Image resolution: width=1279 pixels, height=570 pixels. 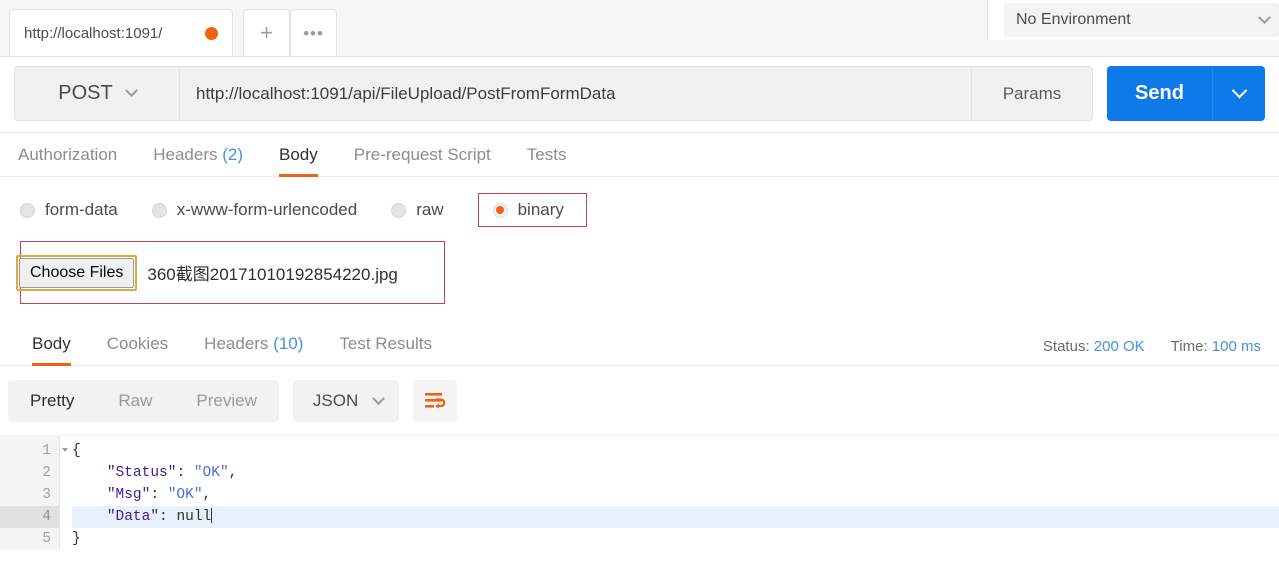 I want to click on response-tab-test-results: Test Results, so click(x=385, y=349).